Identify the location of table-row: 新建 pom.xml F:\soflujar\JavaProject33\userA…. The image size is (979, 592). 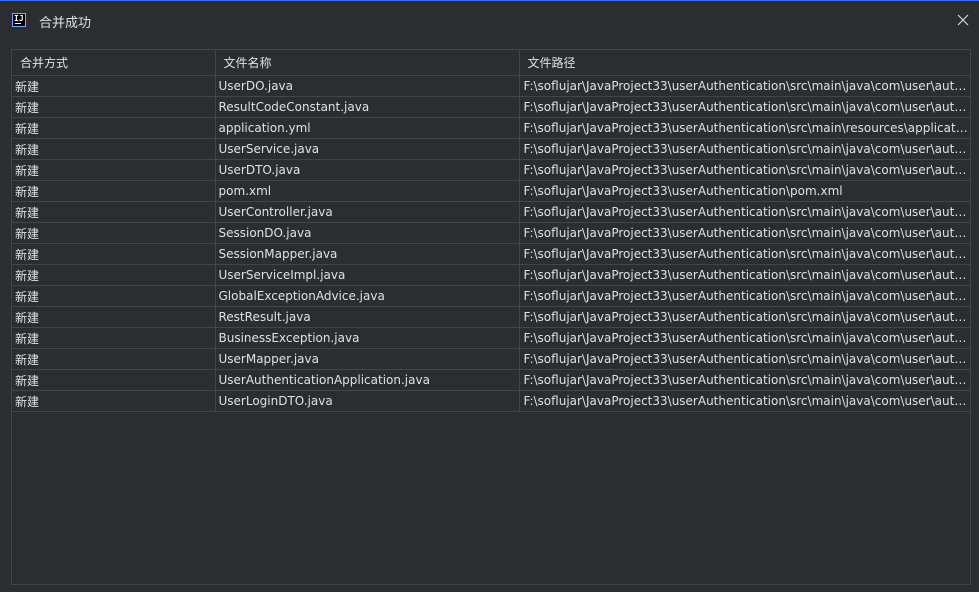
(491, 191).